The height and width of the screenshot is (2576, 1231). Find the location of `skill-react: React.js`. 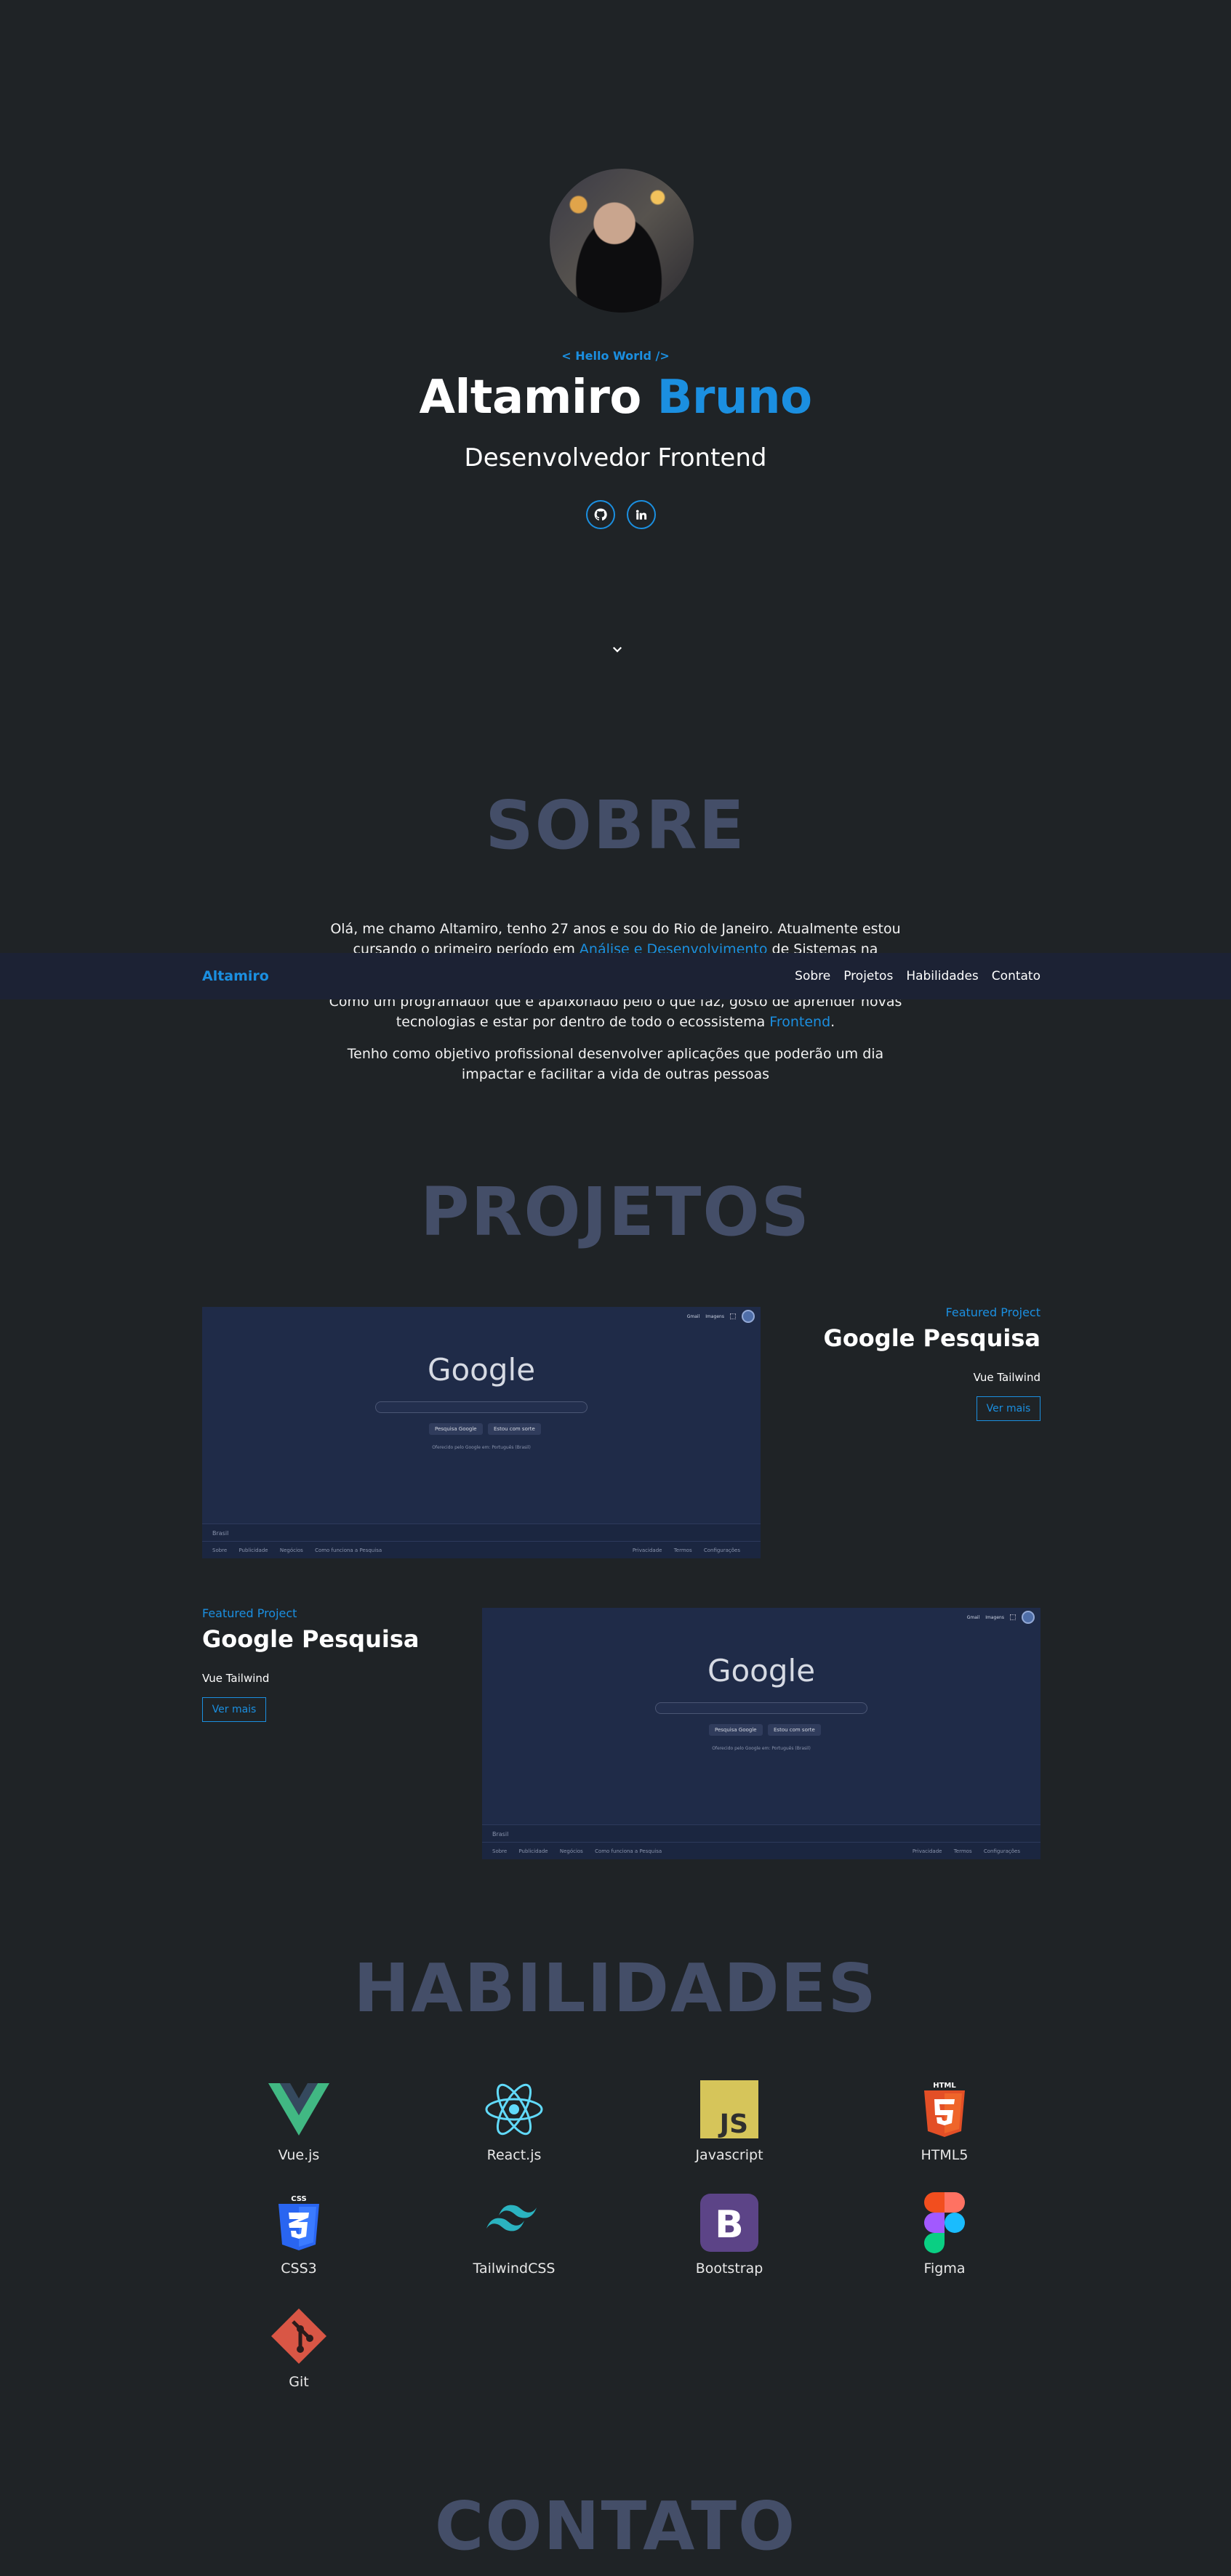

skill-react: React.js is located at coordinates (514, 2121).